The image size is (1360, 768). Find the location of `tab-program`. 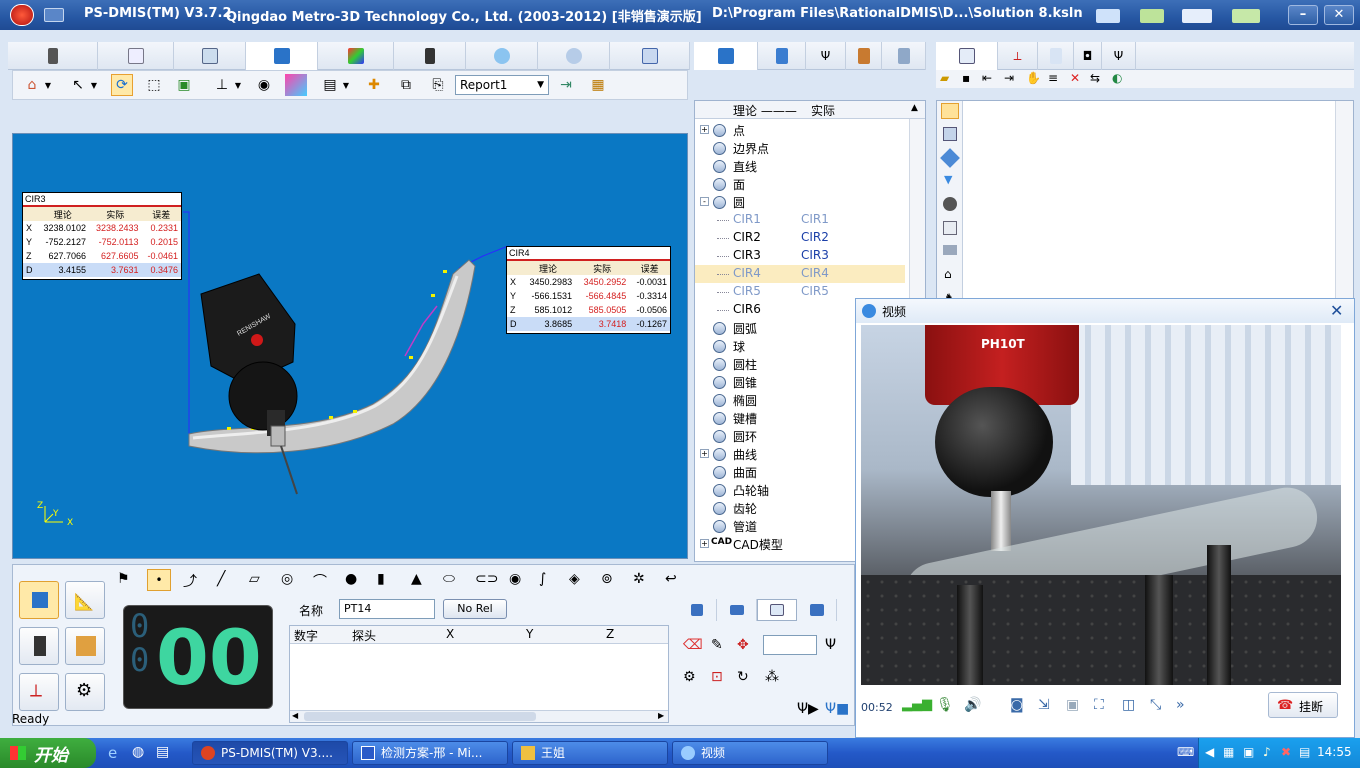

tab-program is located at coordinates (136, 56).